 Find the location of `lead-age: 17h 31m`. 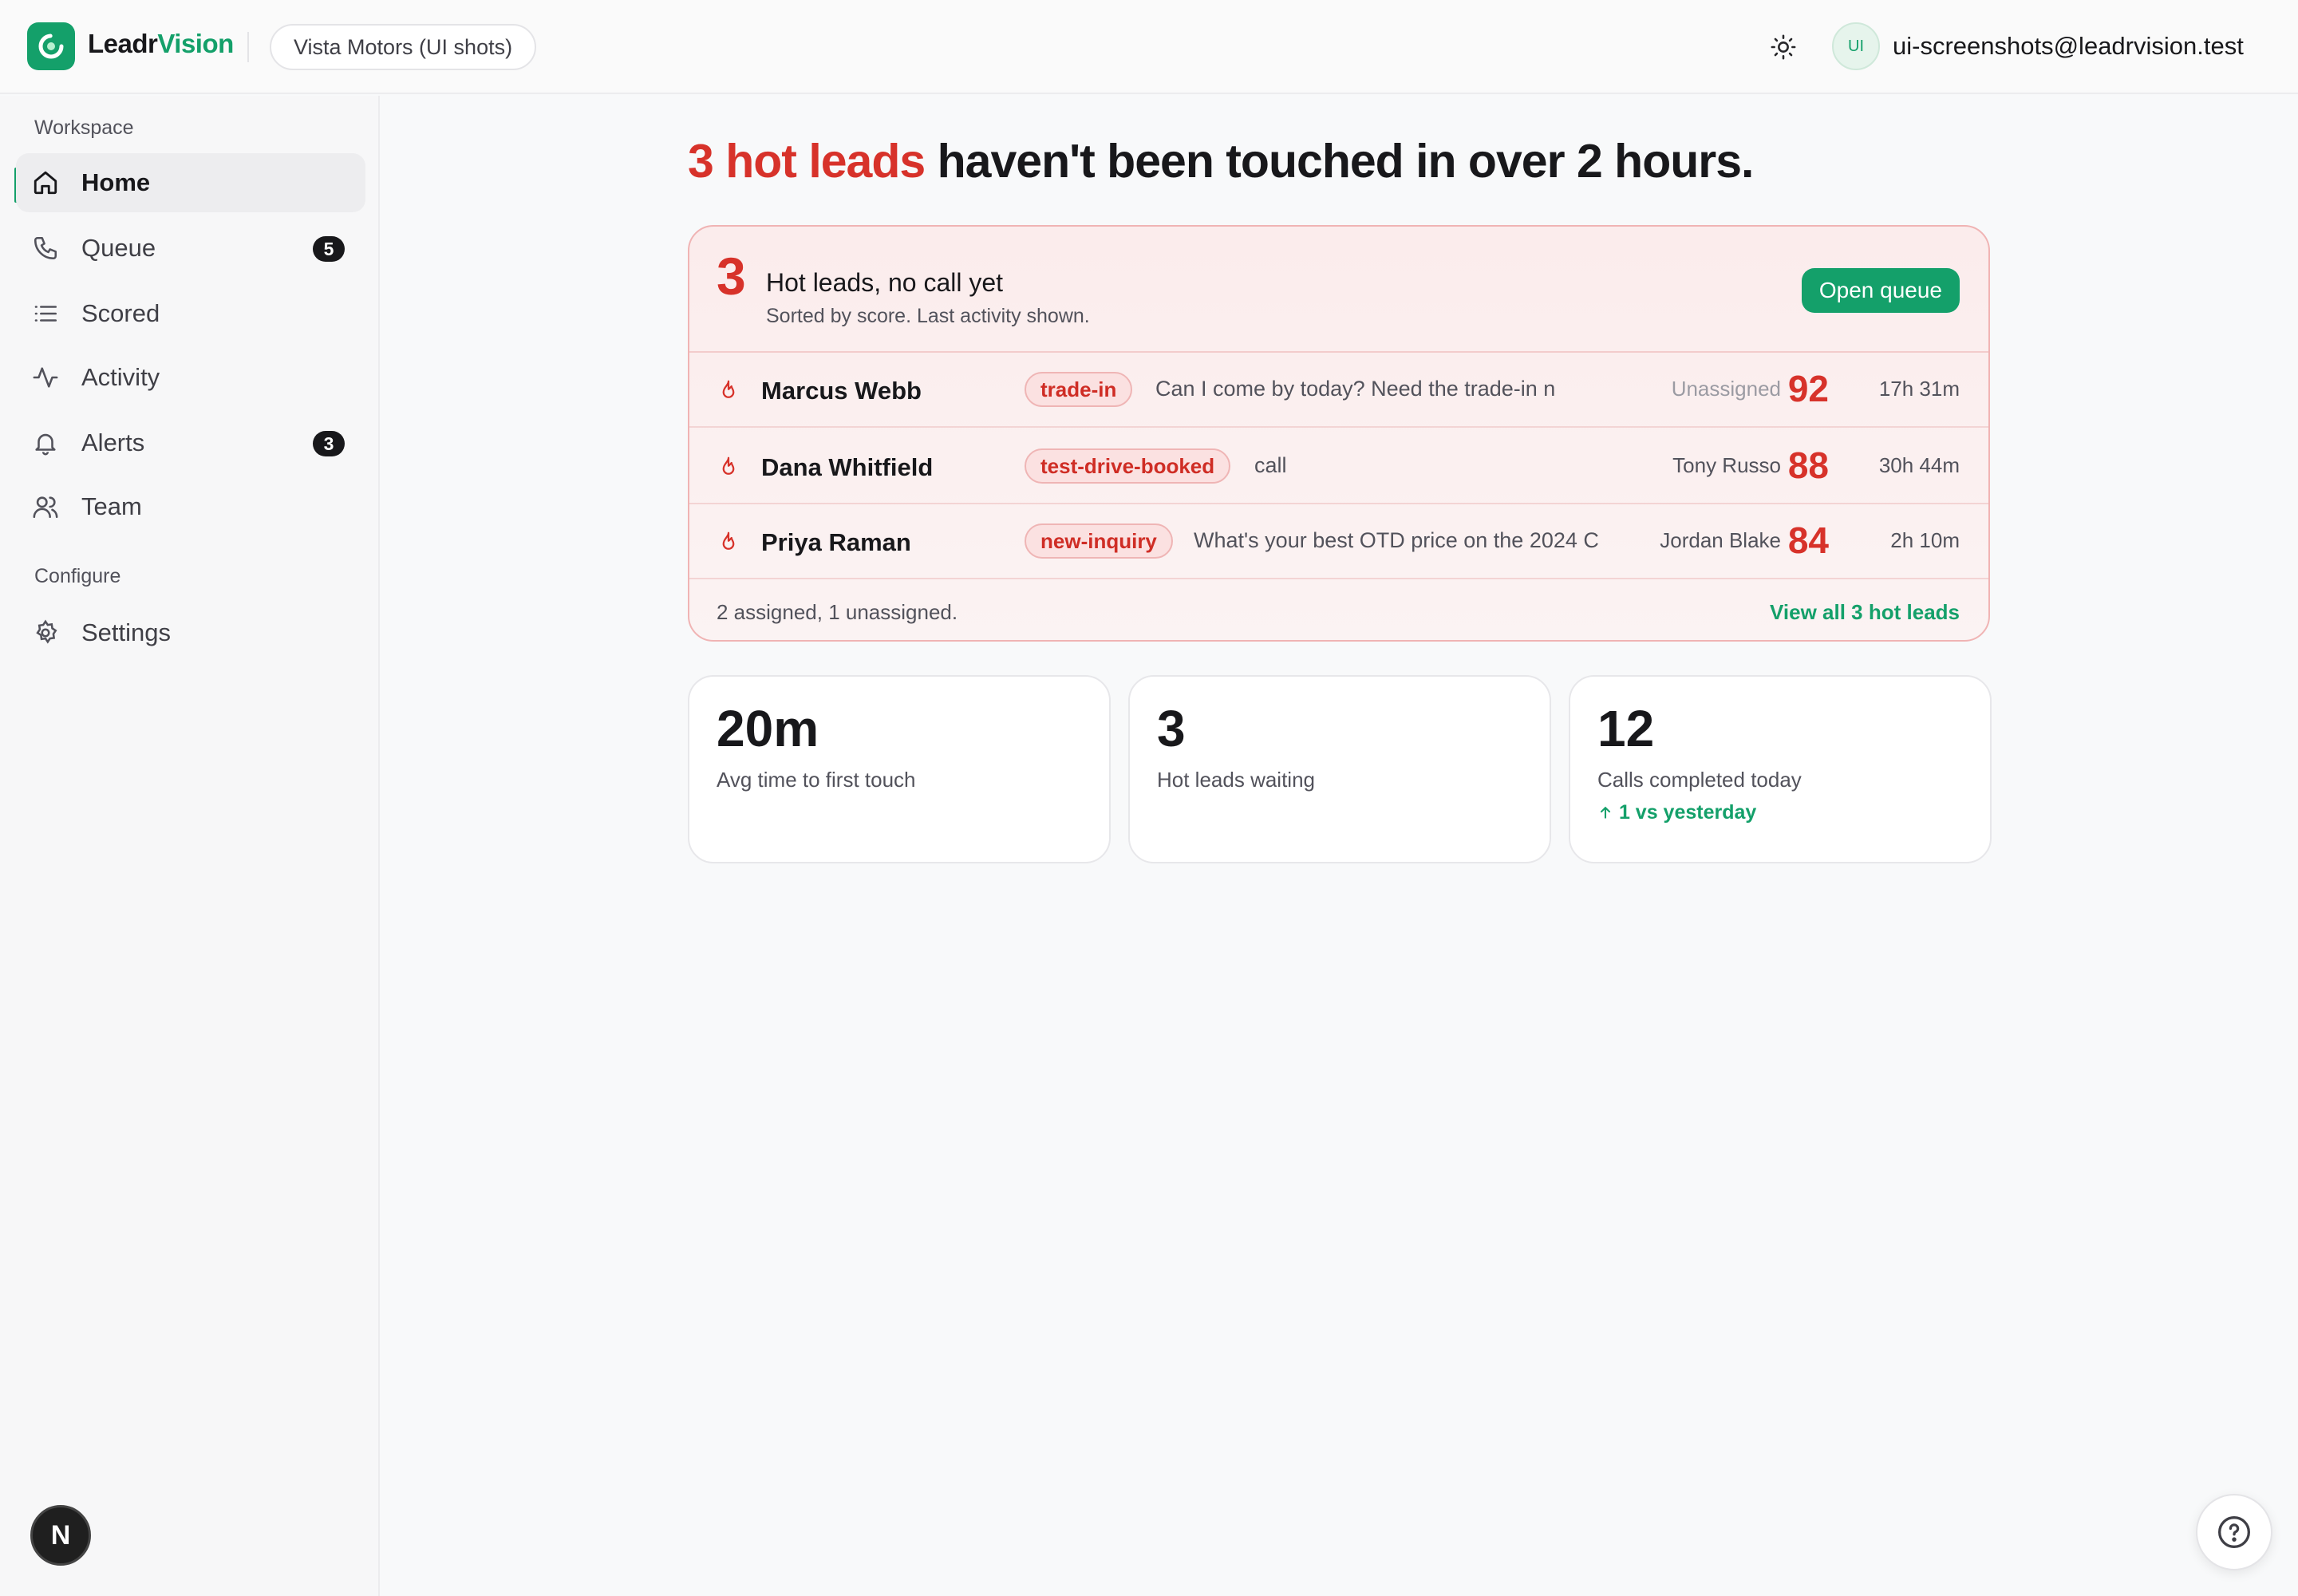

lead-age: 17h 31m is located at coordinates (1919, 389).